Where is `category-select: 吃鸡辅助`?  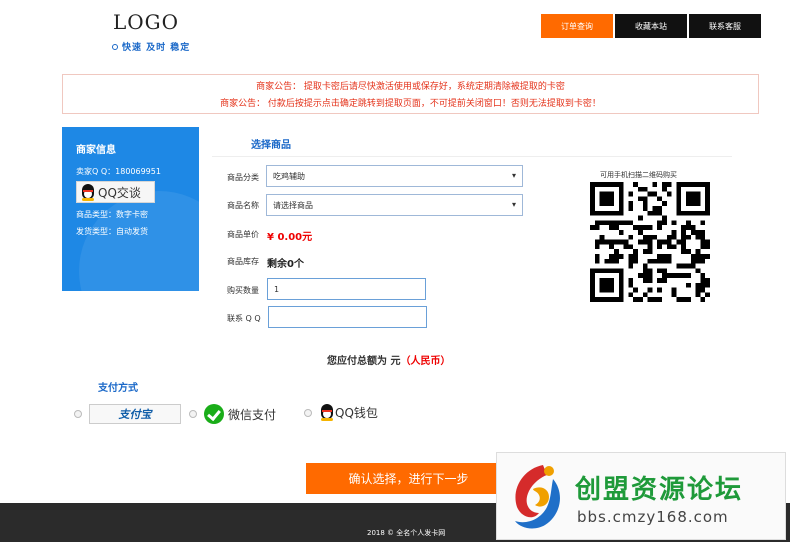 category-select: 吃鸡辅助 is located at coordinates (394, 176).